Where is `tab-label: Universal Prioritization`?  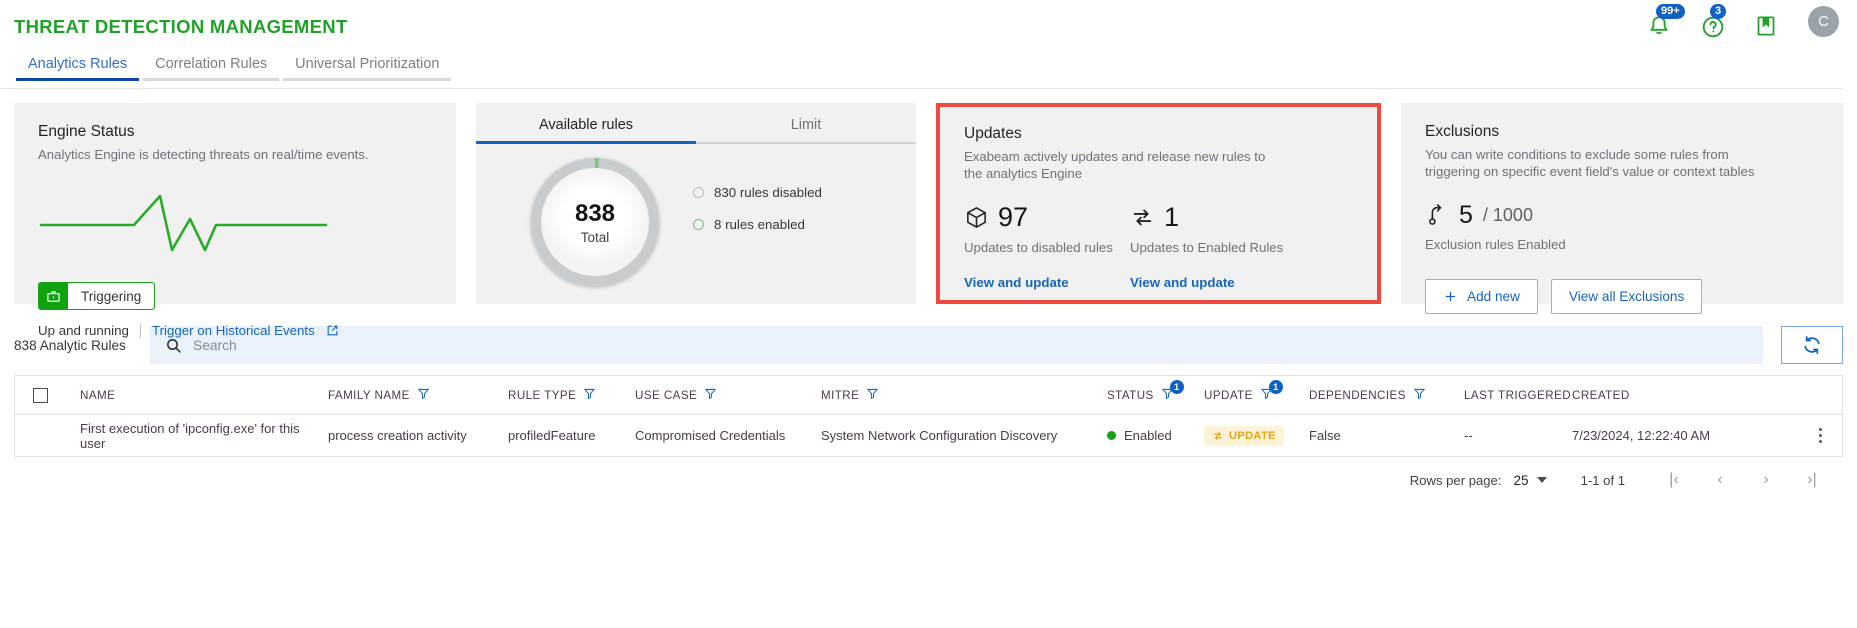 tab-label: Universal Prioritization is located at coordinates (367, 64).